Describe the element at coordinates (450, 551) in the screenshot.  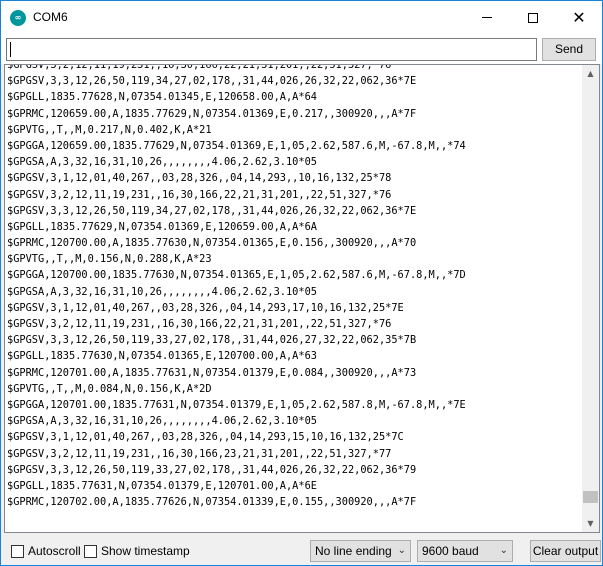
I see `baud-rate-value: 9600 baud` at that location.